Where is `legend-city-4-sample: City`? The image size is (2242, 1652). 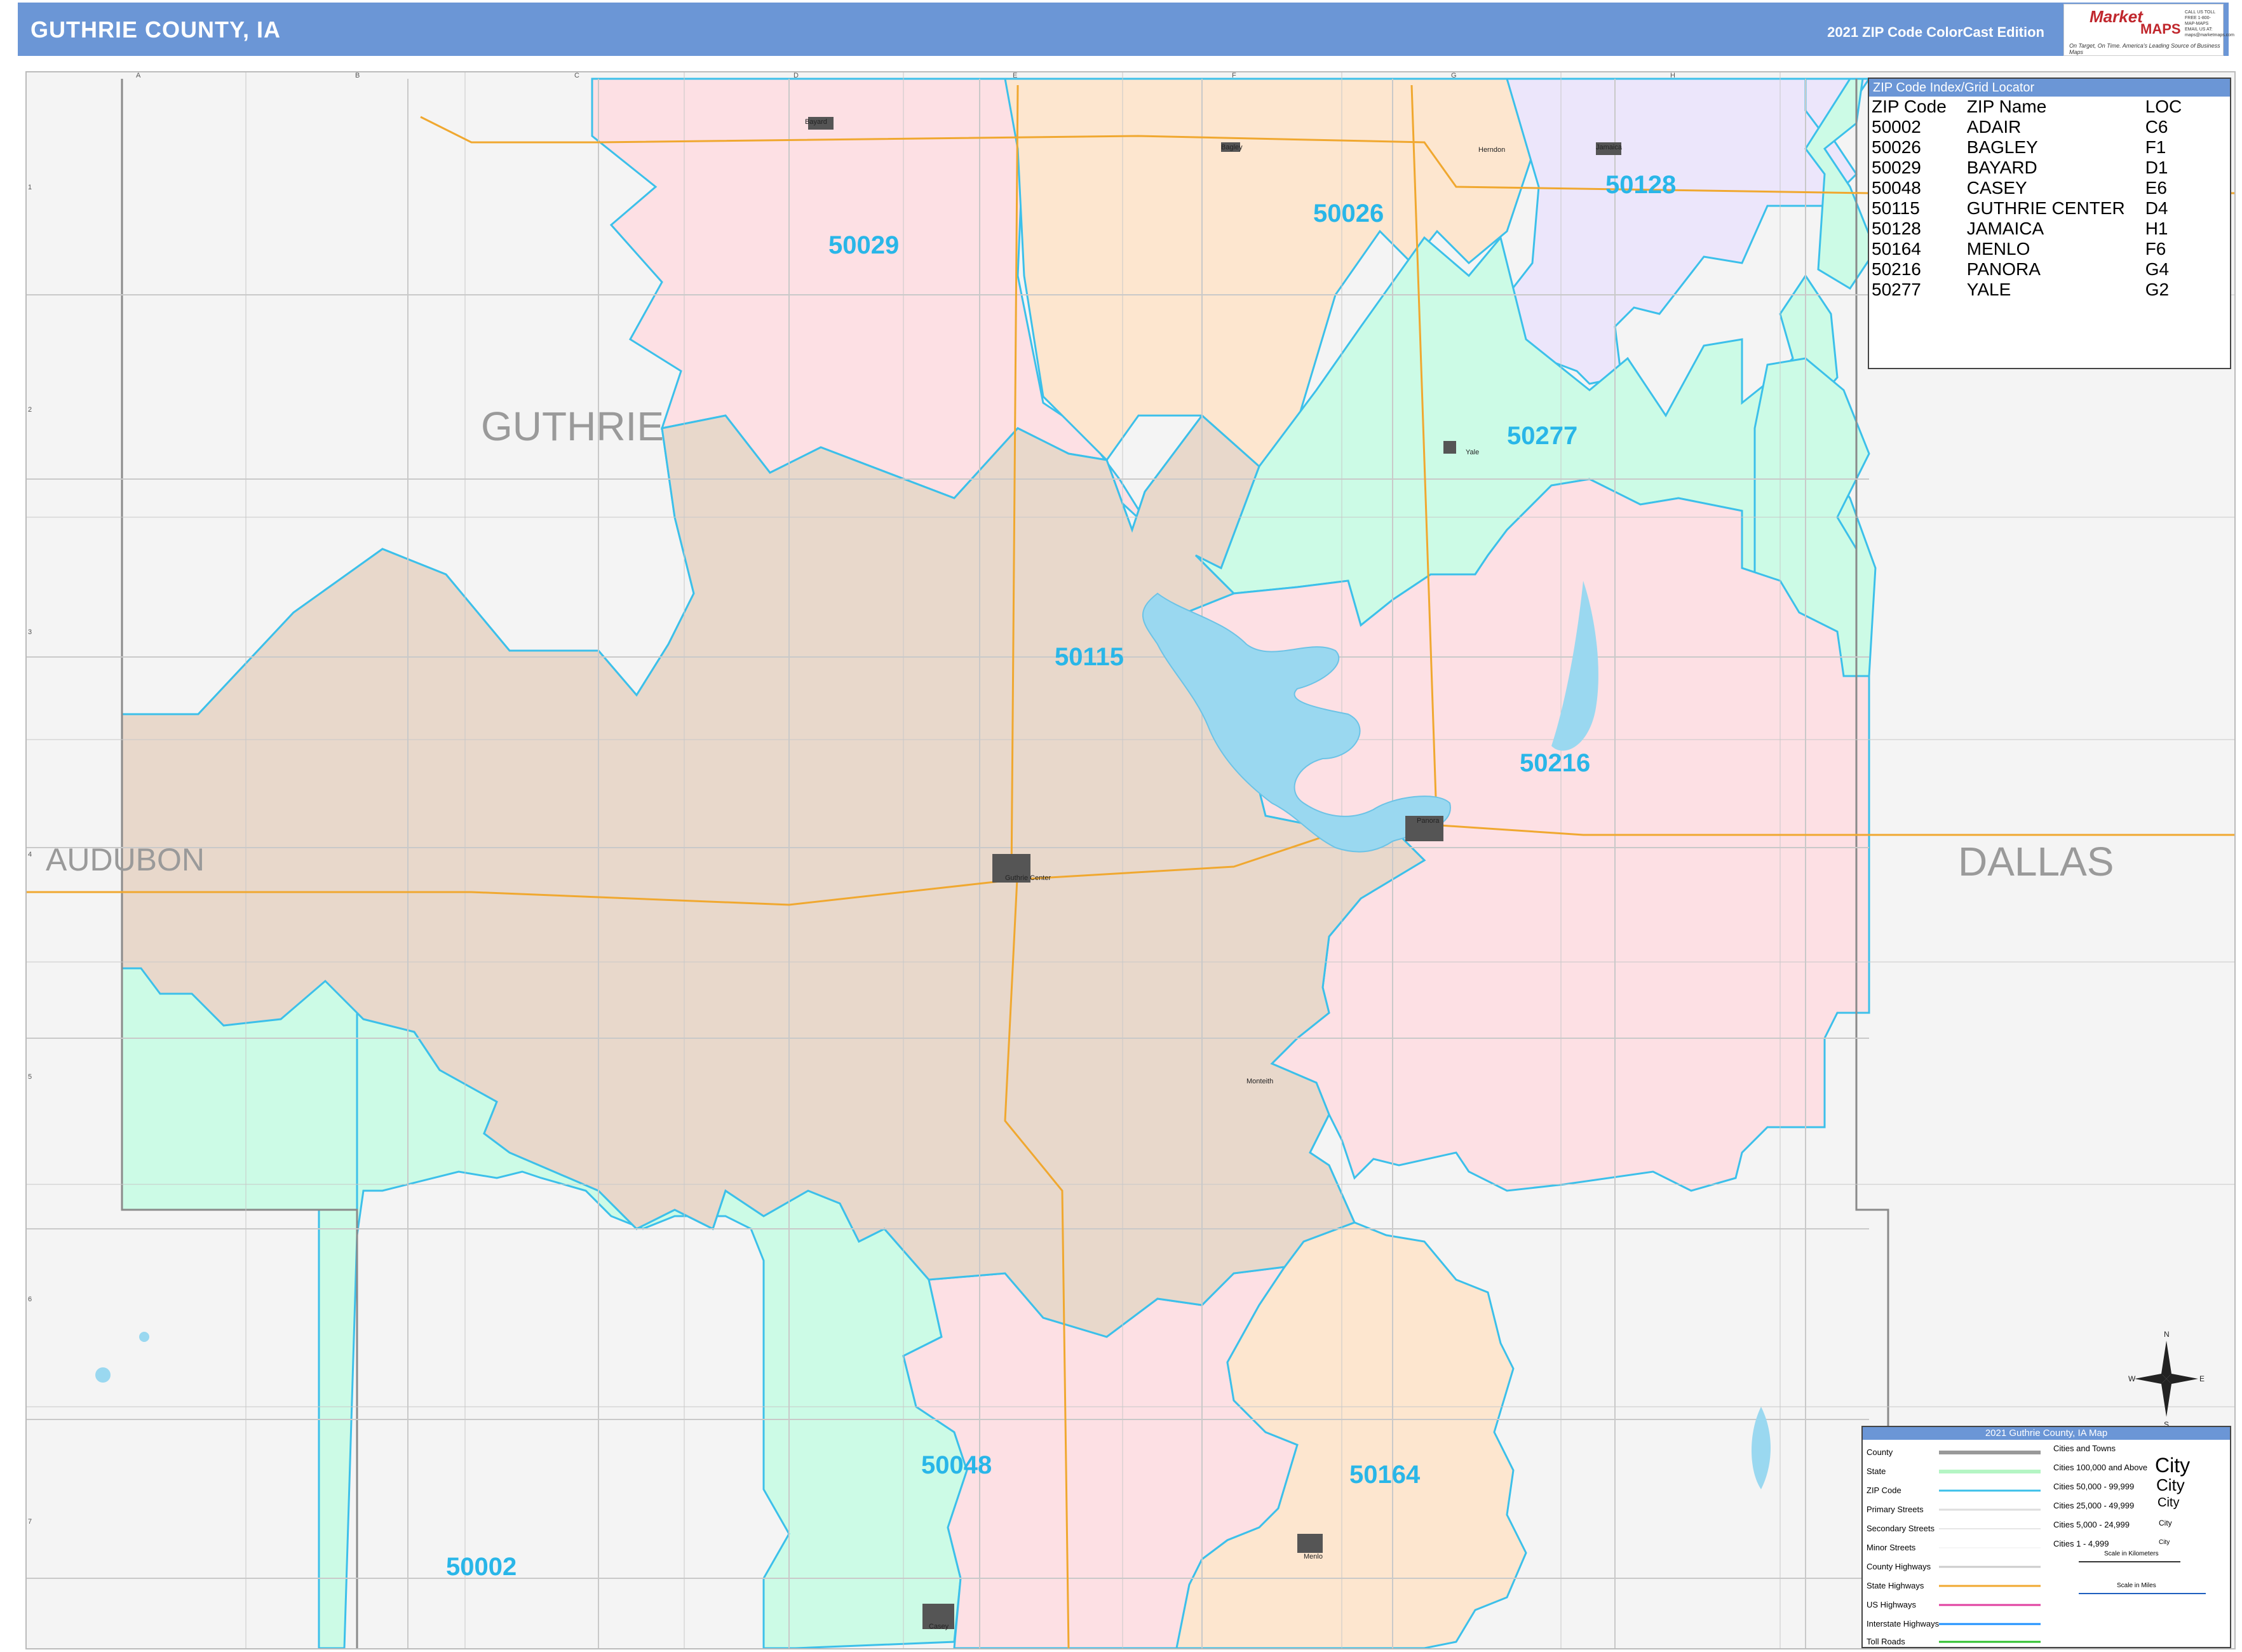
legend-city-4-sample: City is located at coordinates (2165, 1523).